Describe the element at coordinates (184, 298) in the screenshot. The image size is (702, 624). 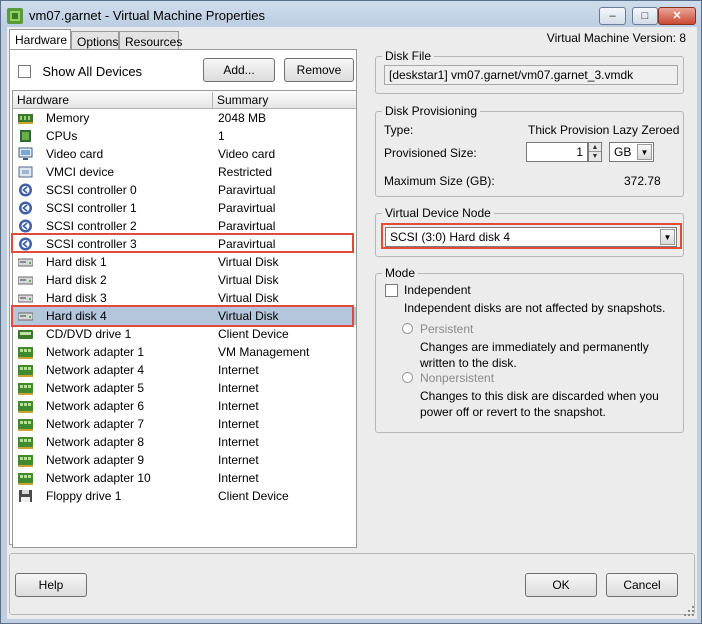
I see `hw-row-hard-disk-3: Hard disk 3 Virtual Disk` at that location.